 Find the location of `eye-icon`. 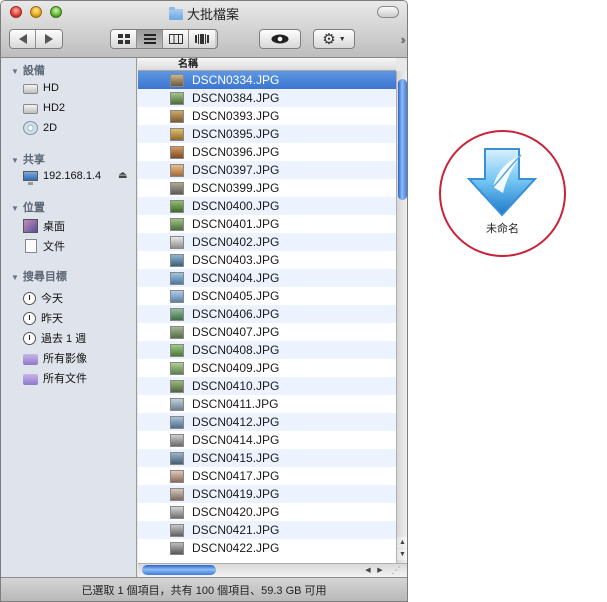

eye-icon is located at coordinates (280, 39).